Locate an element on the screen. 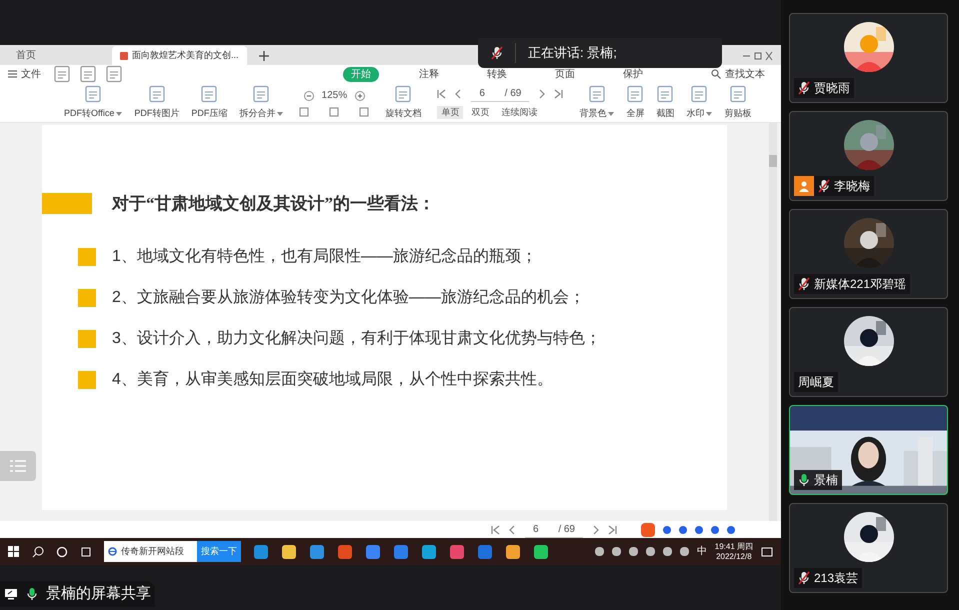  bullet-text: 3、设计介入，助力文化解决问题，有利于体现甘肃文化优势与特色； is located at coordinates (356, 338).